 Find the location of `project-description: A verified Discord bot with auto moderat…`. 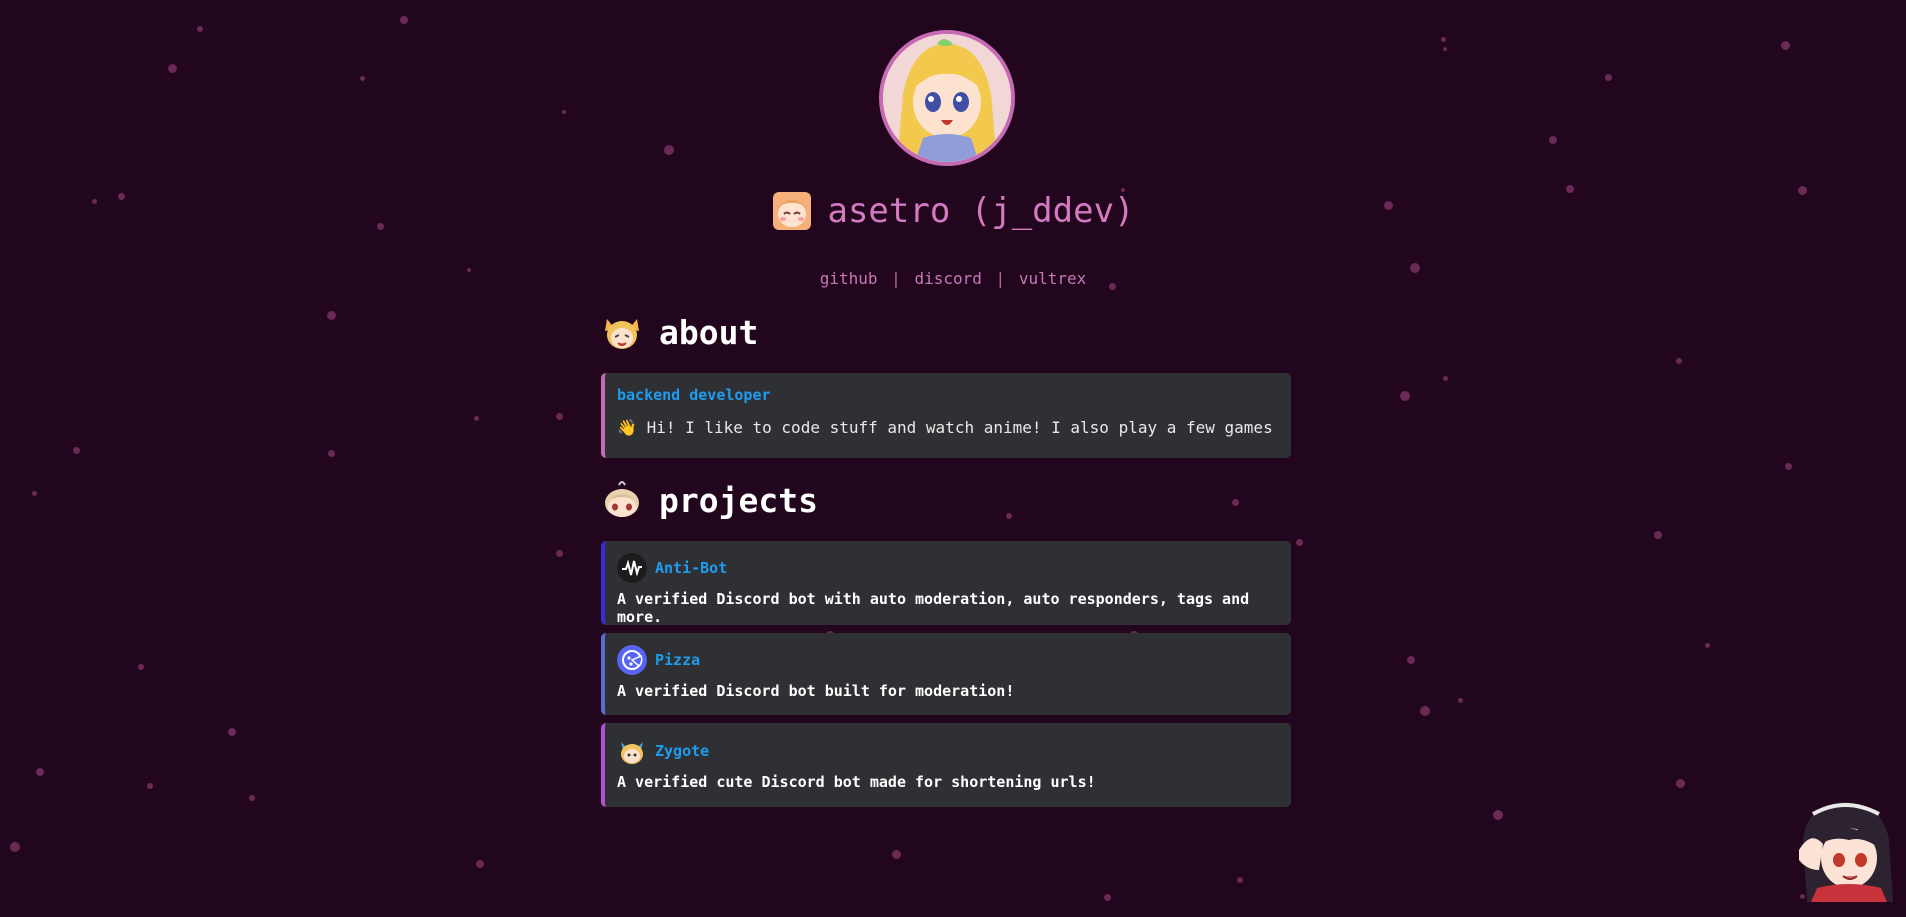

project-description: A verified Discord bot with auto moderat… is located at coordinates (933, 608).